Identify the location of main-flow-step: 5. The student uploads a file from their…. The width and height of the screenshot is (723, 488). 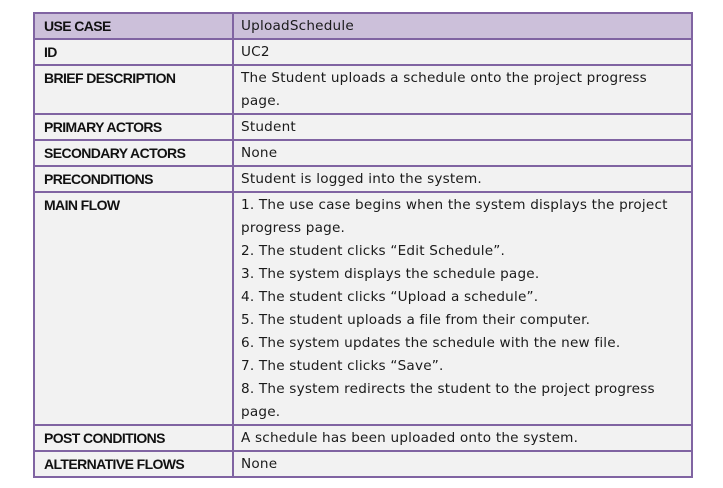
(416, 320).